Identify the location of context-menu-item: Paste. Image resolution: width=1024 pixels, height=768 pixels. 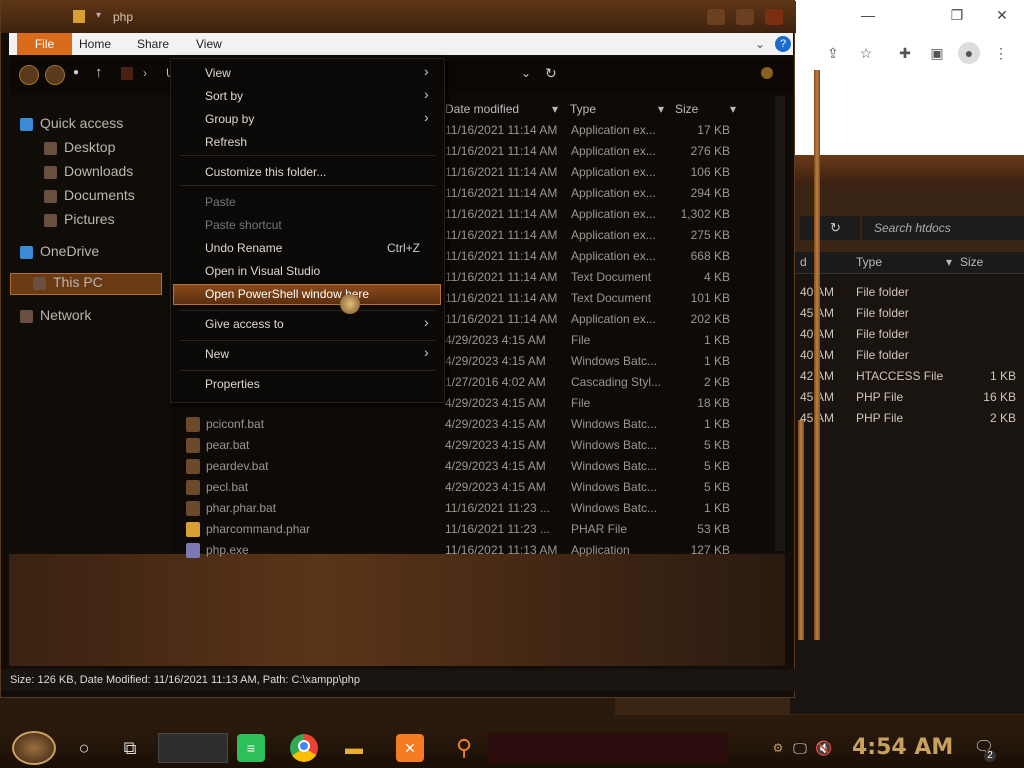
(307, 203).